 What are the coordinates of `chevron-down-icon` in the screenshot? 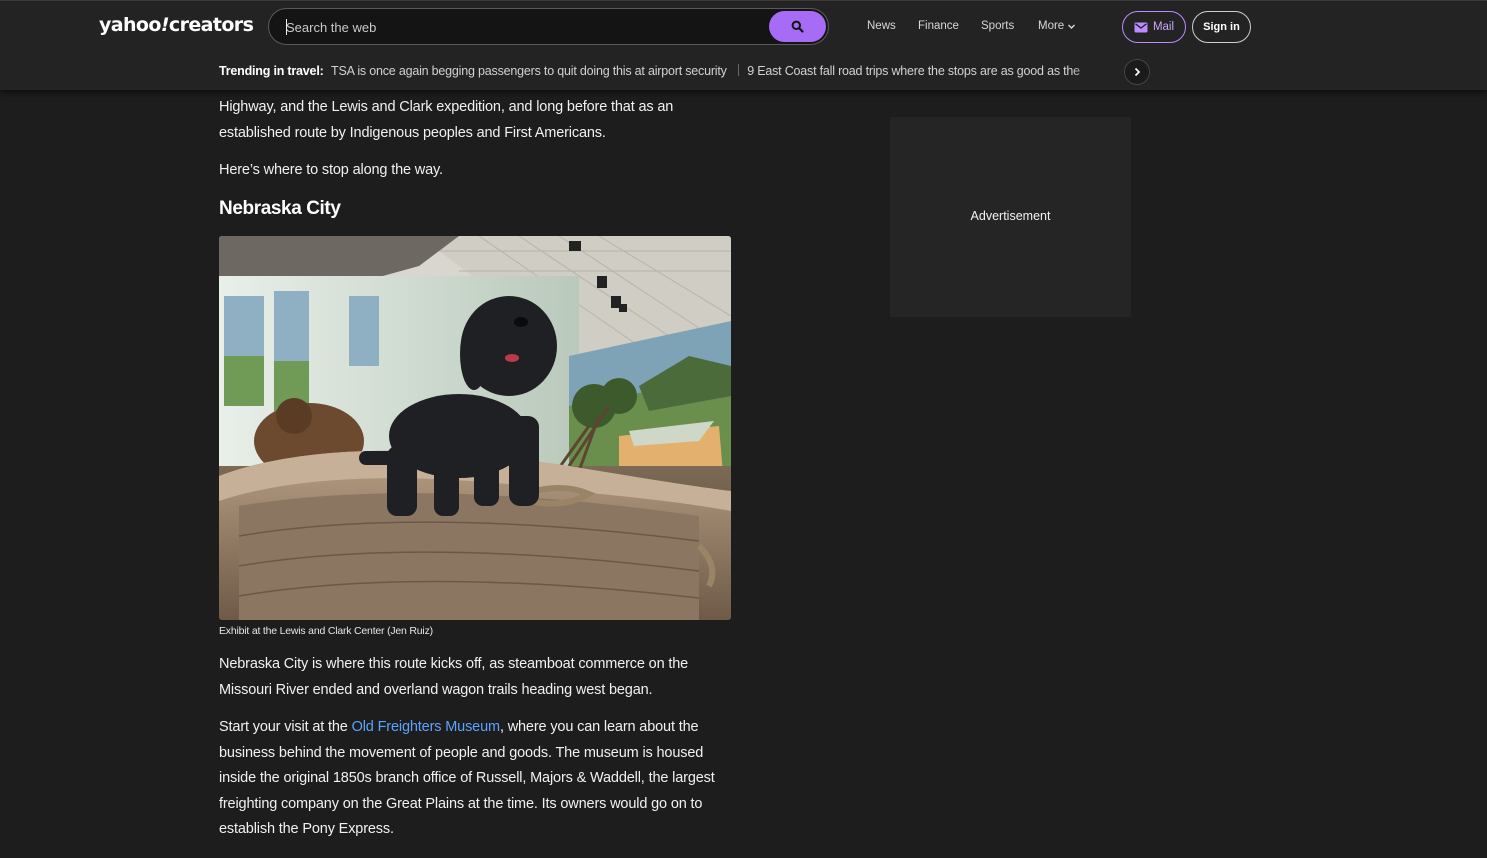 It's located at (1072, 26).